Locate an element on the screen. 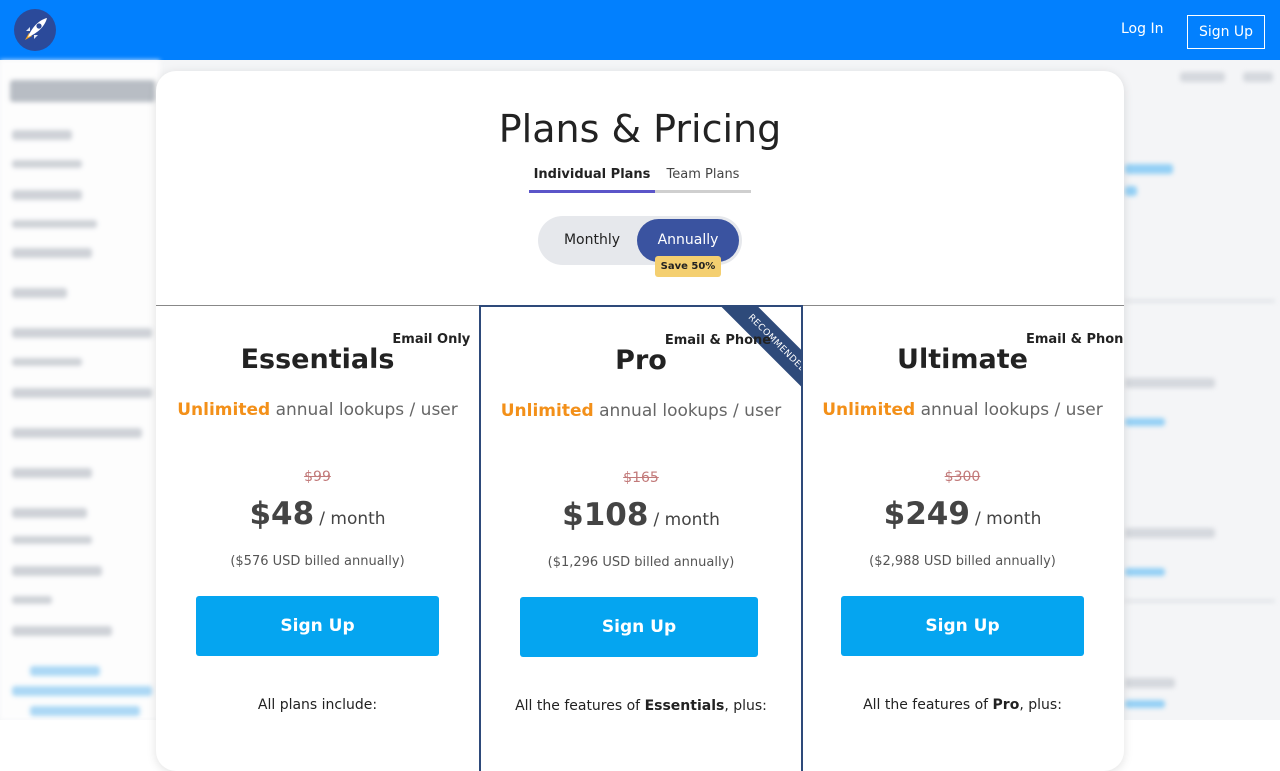 This screenshot has height=771, width=1280. ultimate-signup-button: Sign Up is located at coordinates (962, 626).